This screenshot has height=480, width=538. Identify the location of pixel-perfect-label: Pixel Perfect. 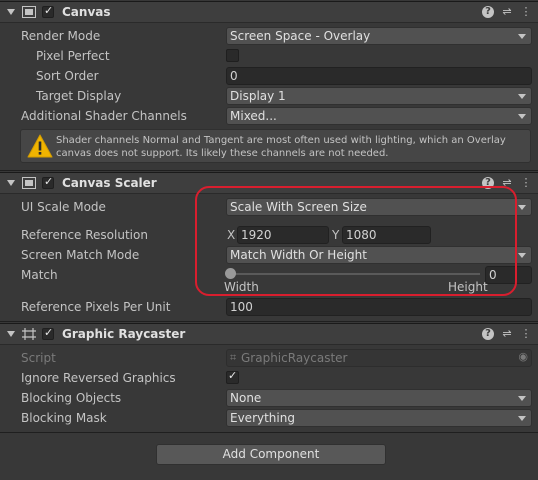
(73, 56).